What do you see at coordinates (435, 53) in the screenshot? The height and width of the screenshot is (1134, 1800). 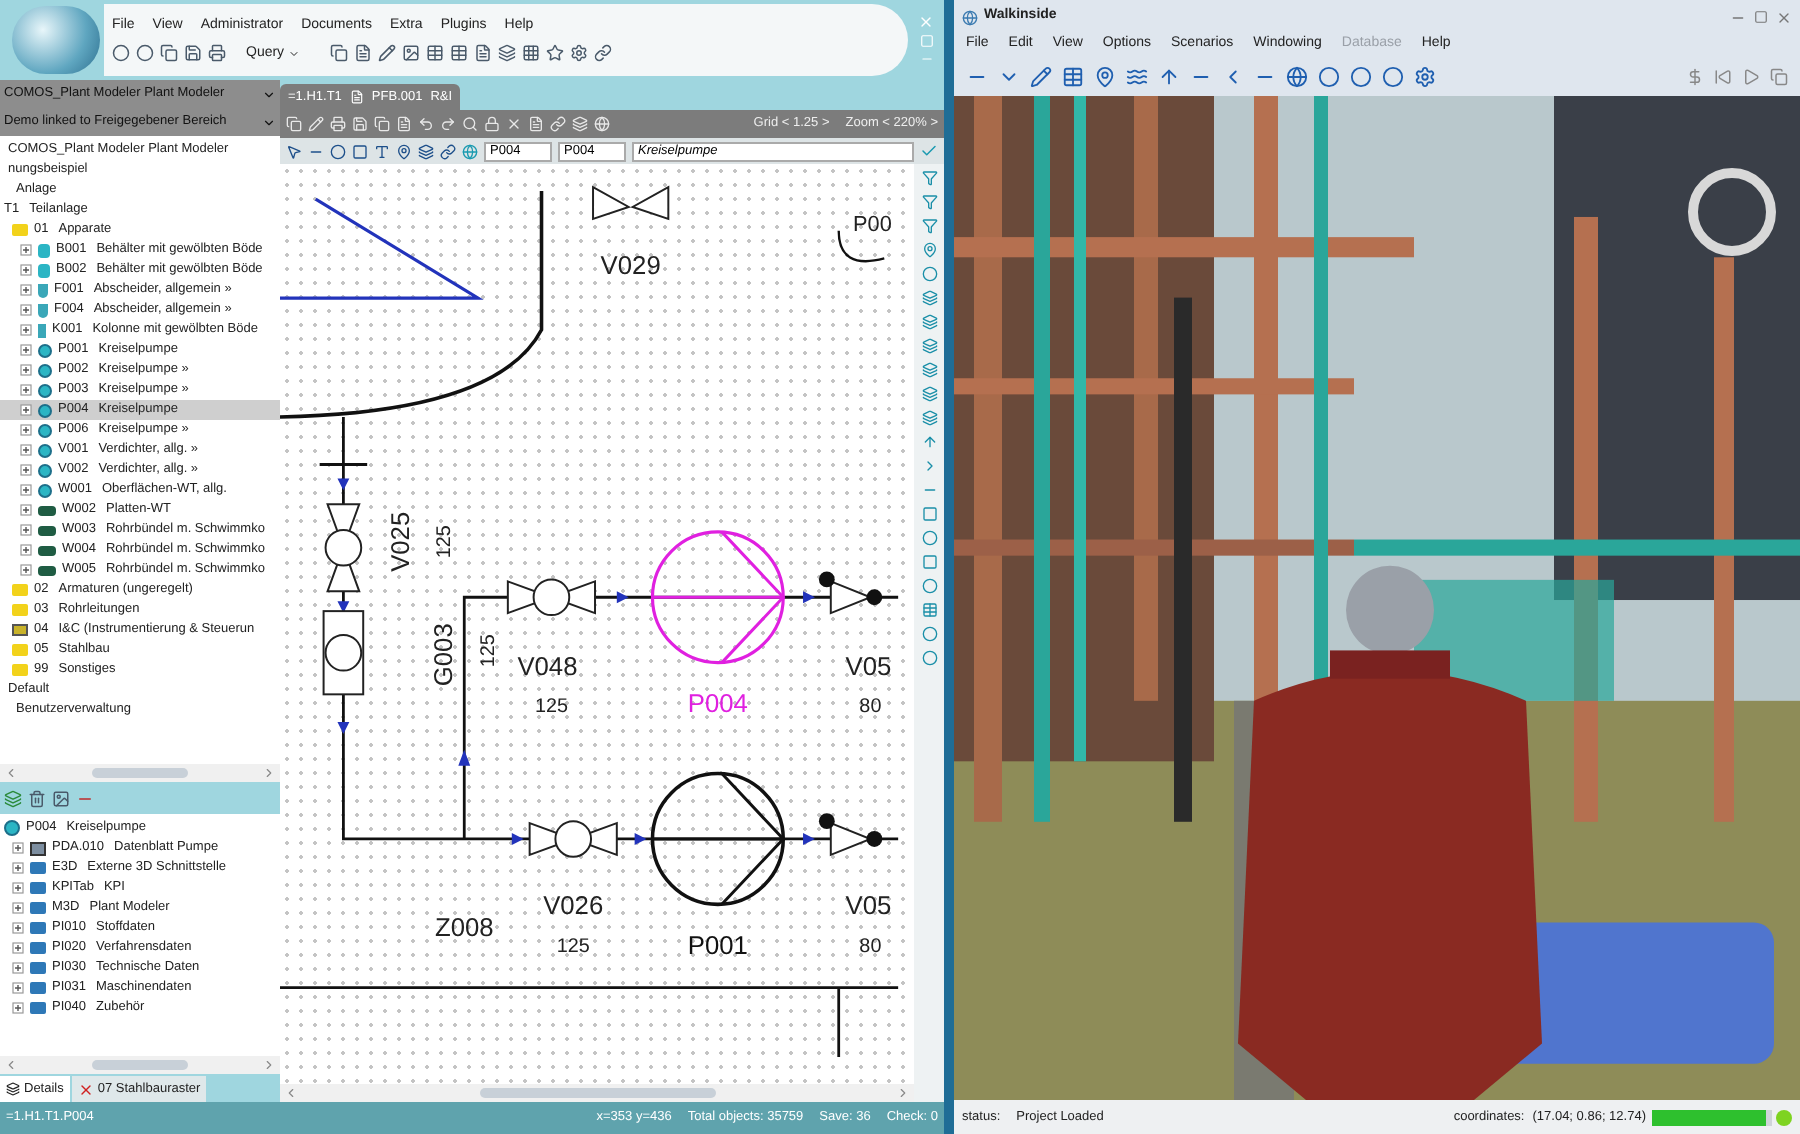 I see `table-icon` at bounding box center [435, 53].